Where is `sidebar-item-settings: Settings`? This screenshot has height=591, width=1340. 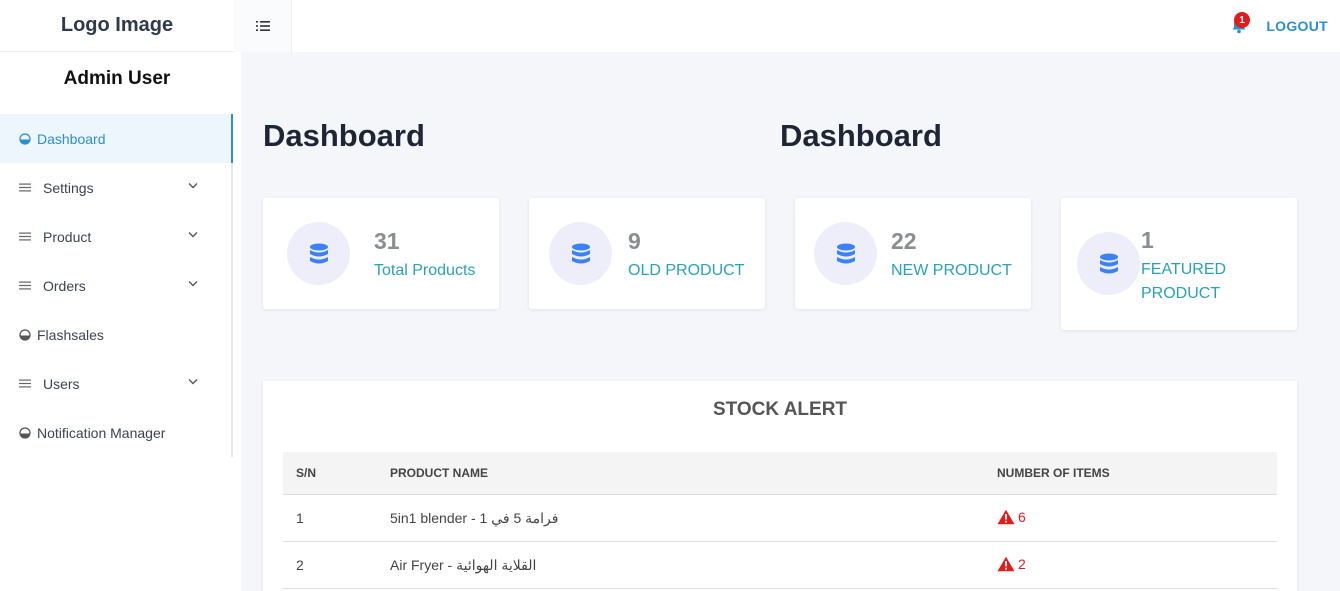 sidebar-item-settings: Settings is located at coordinates (116, 187).